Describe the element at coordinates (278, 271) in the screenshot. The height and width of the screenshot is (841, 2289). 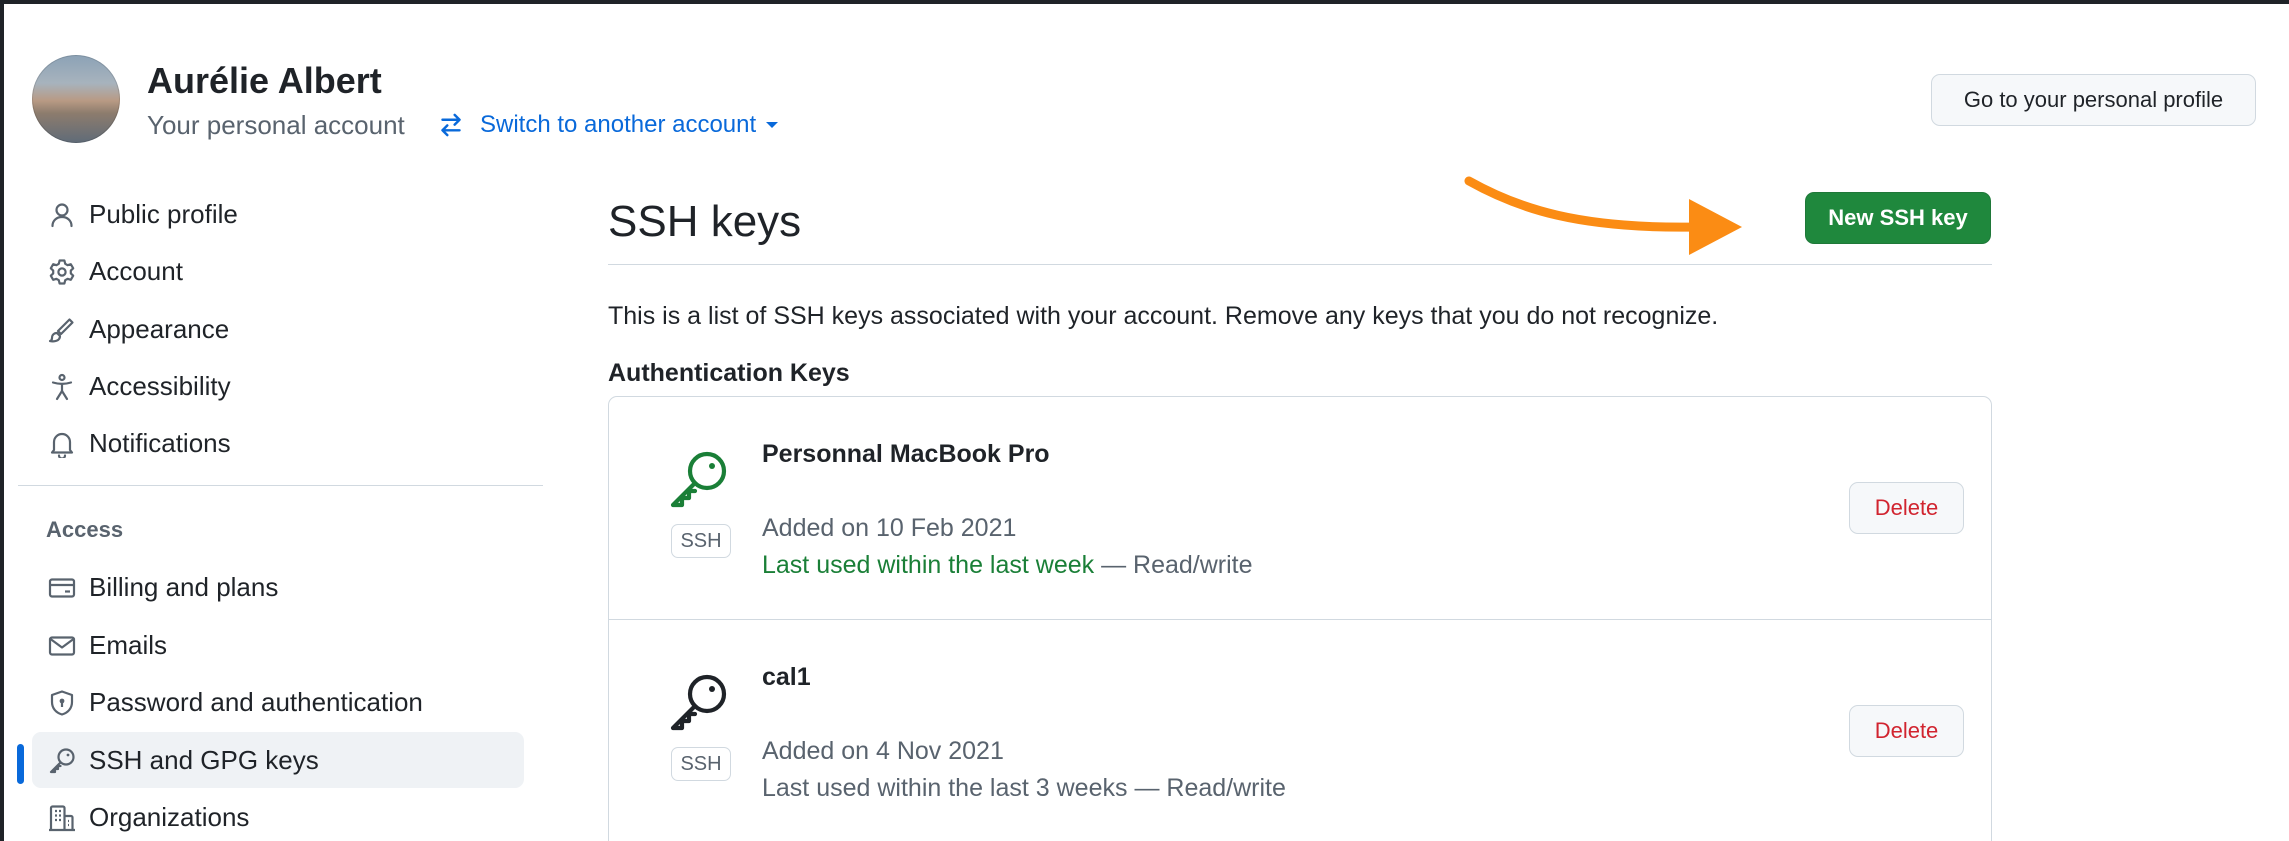
I see `sidebar-item-account: Account` at that location.